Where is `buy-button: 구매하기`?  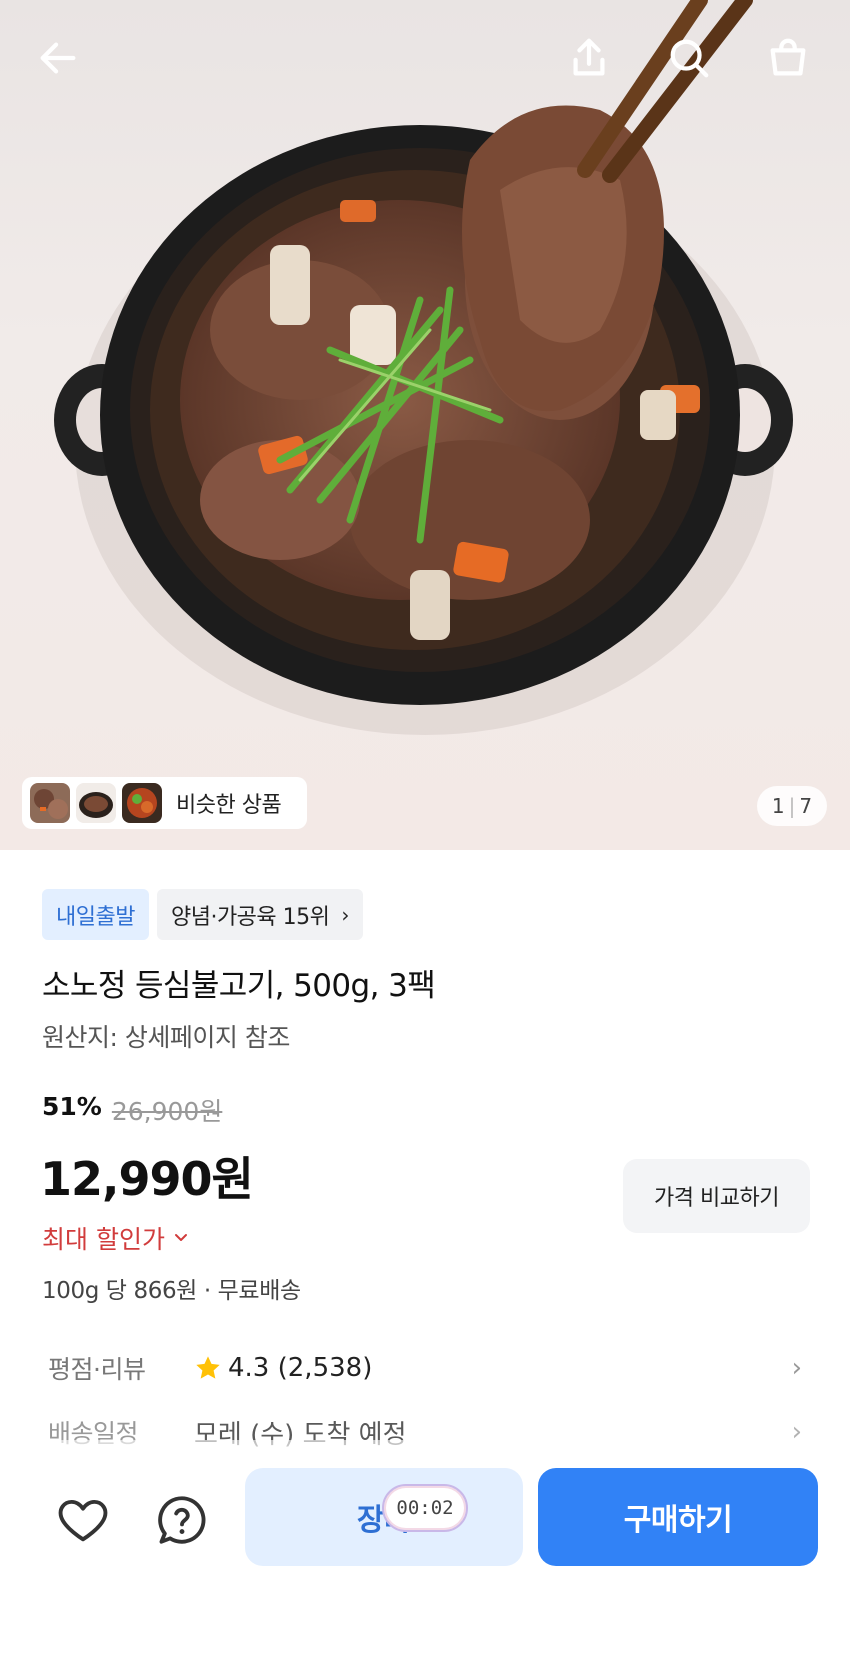
buy-button: 구매하기 is located at coordinates (678, 1517).